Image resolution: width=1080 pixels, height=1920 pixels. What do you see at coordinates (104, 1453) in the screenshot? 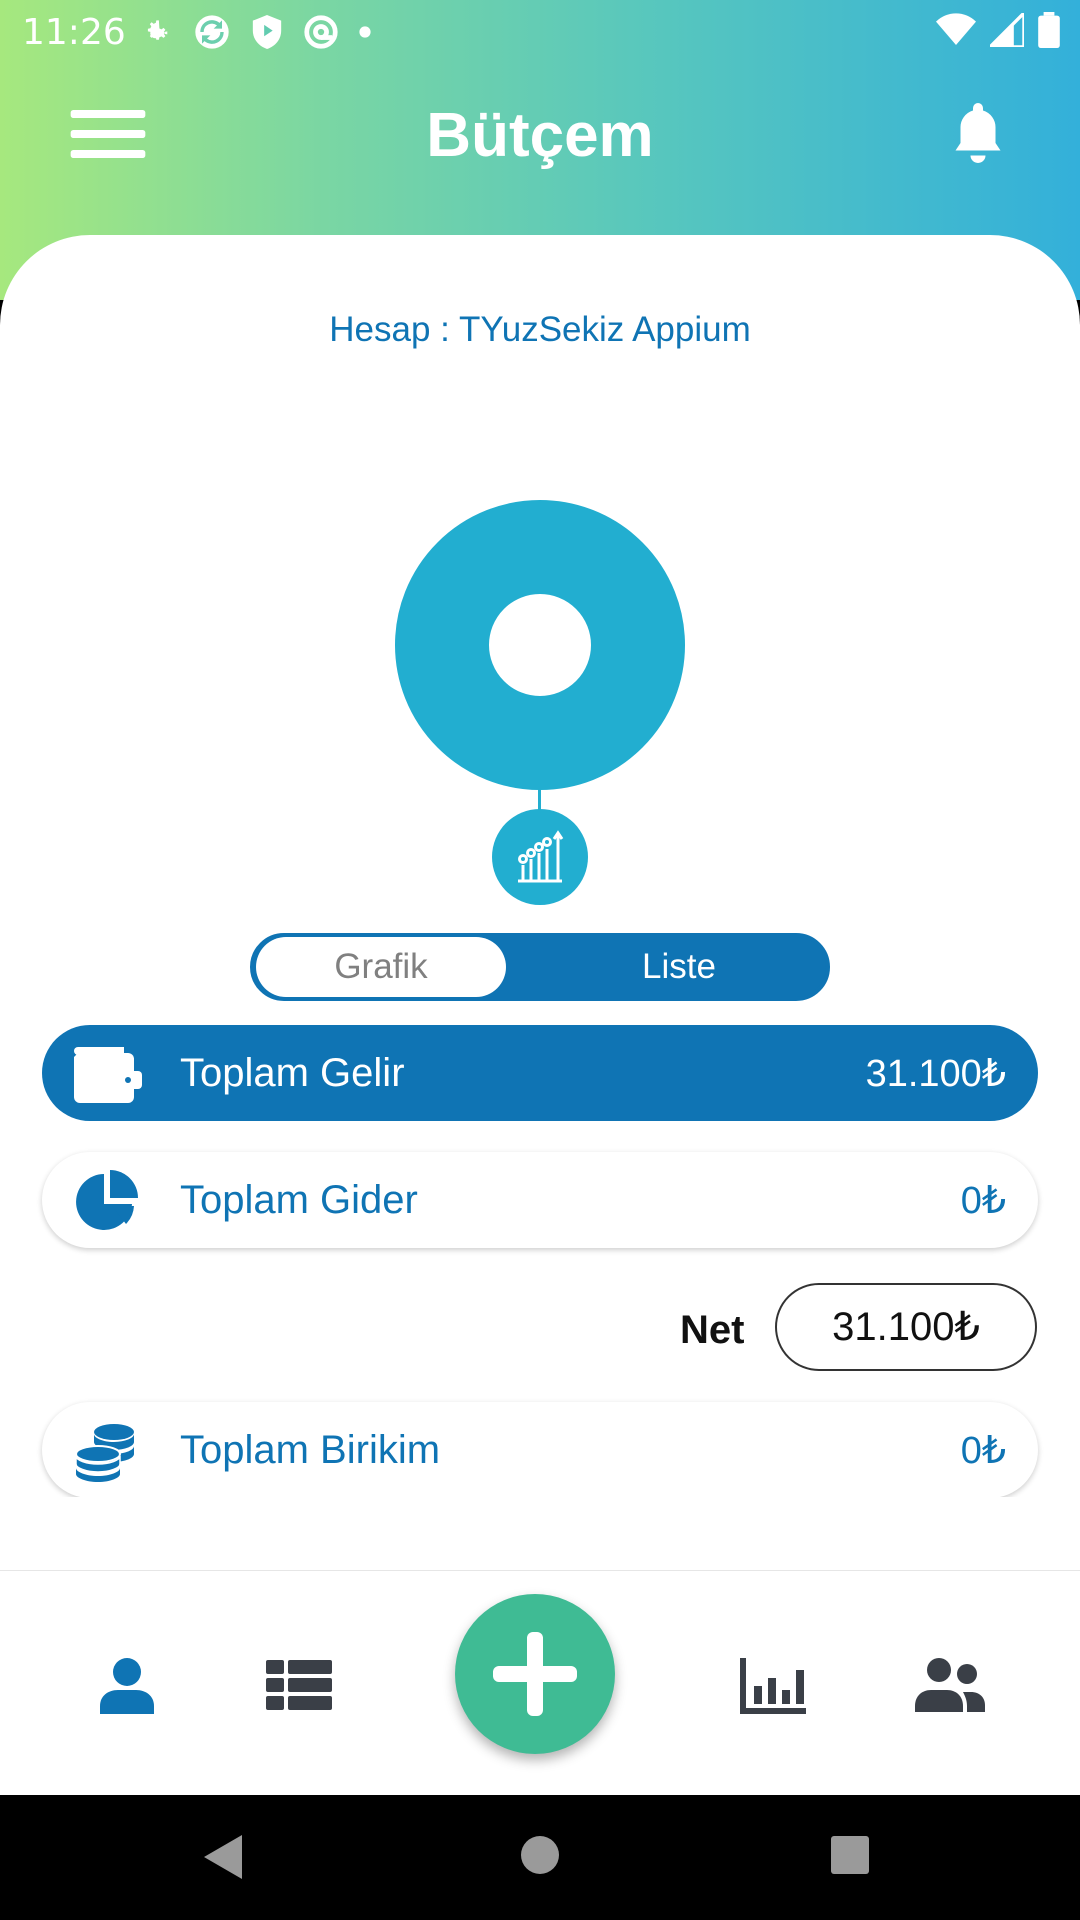
I see `coins-icon` at bounding box center [104, 1453].